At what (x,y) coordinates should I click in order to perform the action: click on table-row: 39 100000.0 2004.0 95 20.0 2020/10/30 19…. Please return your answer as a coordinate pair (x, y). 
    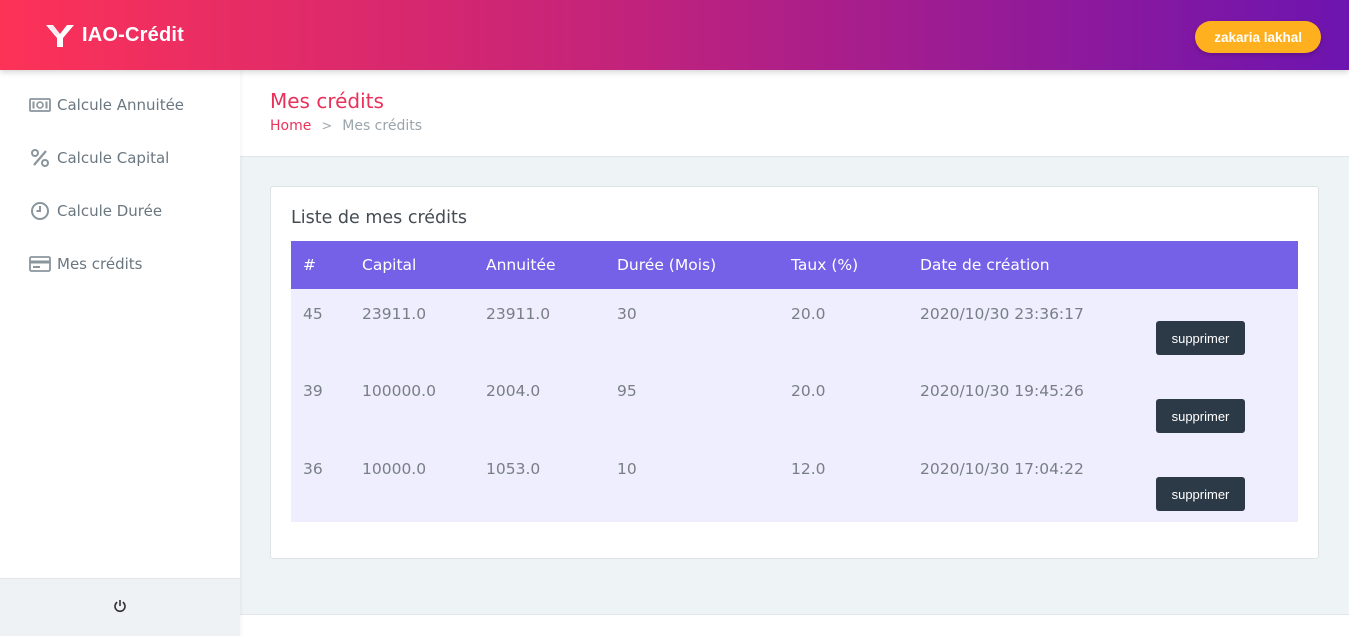
    Looking at the image, I should click on (794, 404).